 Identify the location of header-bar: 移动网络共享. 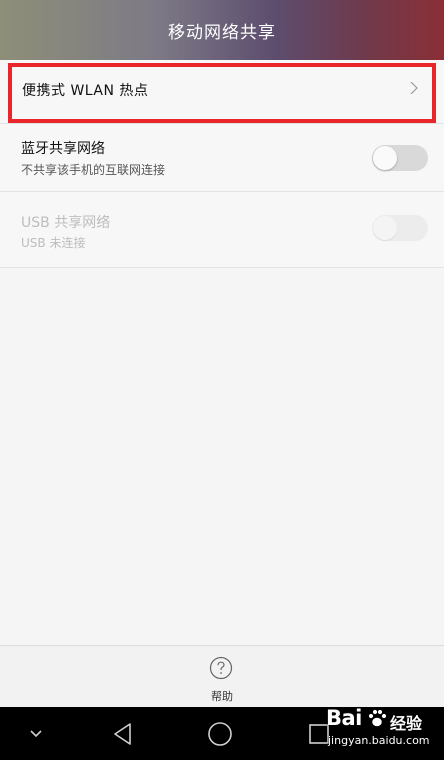
(222, 30).